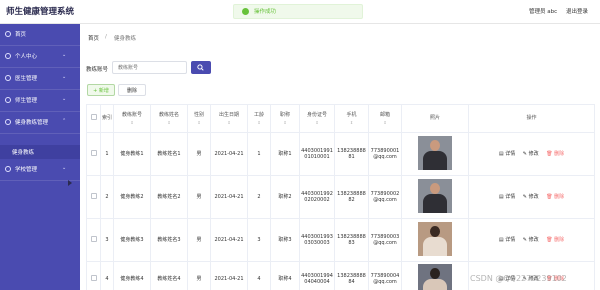 This screenshot has height=290, width=600. Describe the element at coordinates (32, 123) in the screenshot. I see `sidebar-item-label: 健身教练管理` at that location.